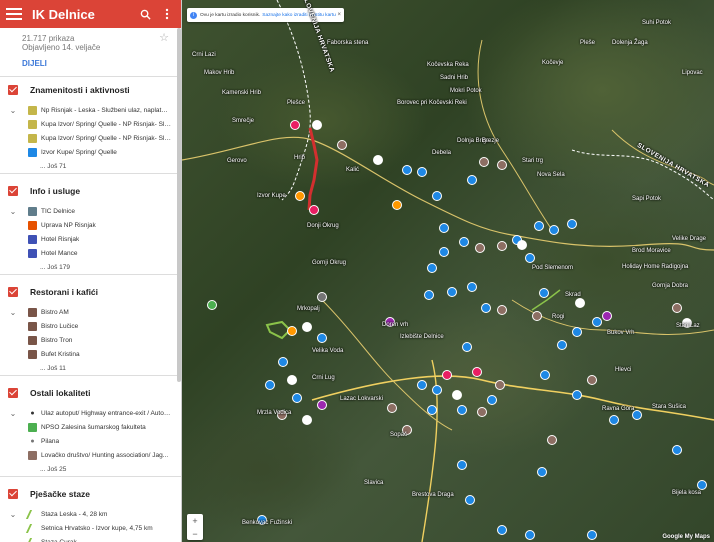 Image resolution: width=714 pixels, height=542 pixels. What do you see at coordinates (90, 166) in the screenshot?
I see `more-link: ... Još 71` at bounding box center [90, 166].